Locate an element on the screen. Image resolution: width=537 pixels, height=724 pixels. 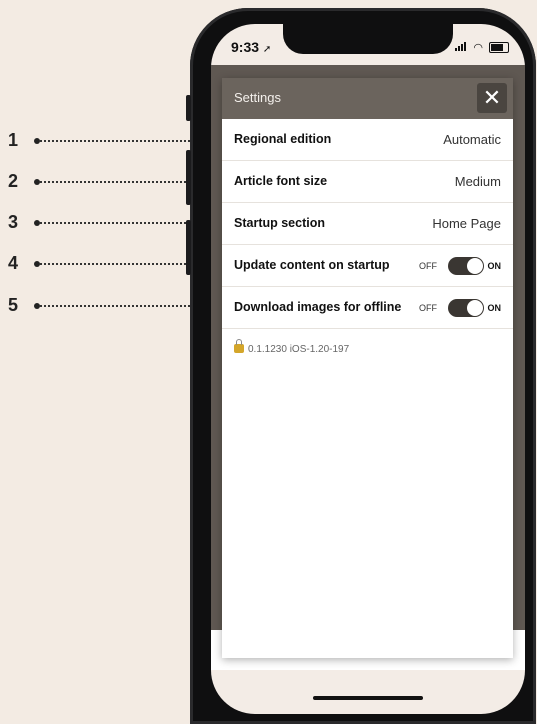
battery-icon is located at coordinates (499, 48).